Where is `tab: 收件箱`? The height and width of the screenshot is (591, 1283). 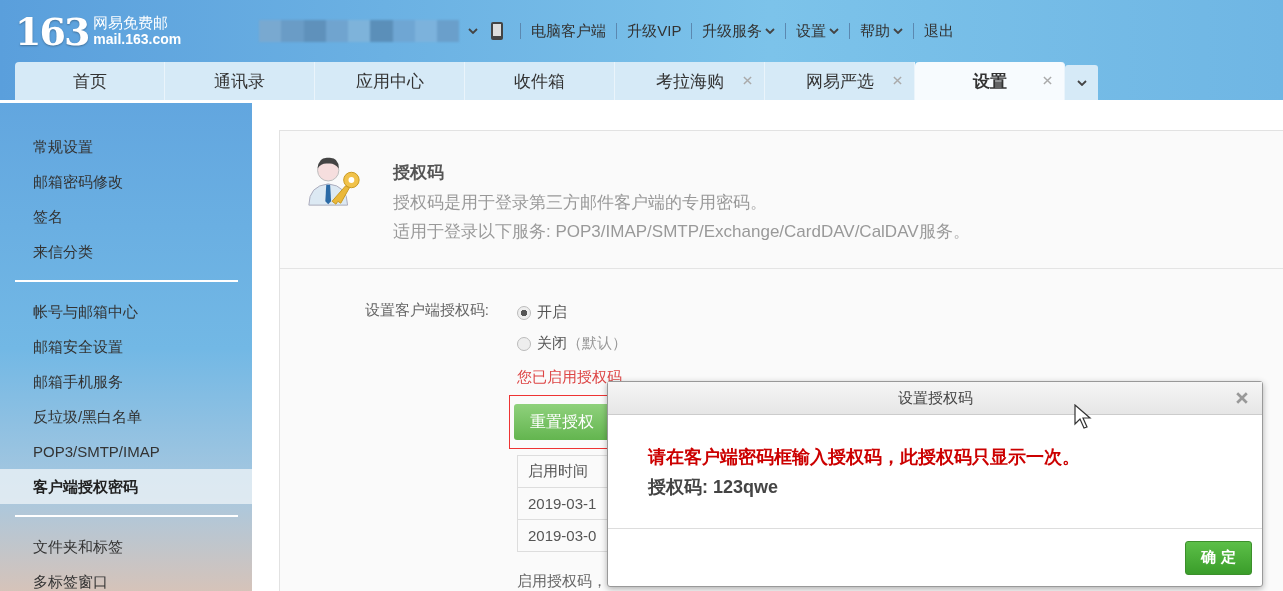
tab: 收件箱 is located at coordinates (540, 81).